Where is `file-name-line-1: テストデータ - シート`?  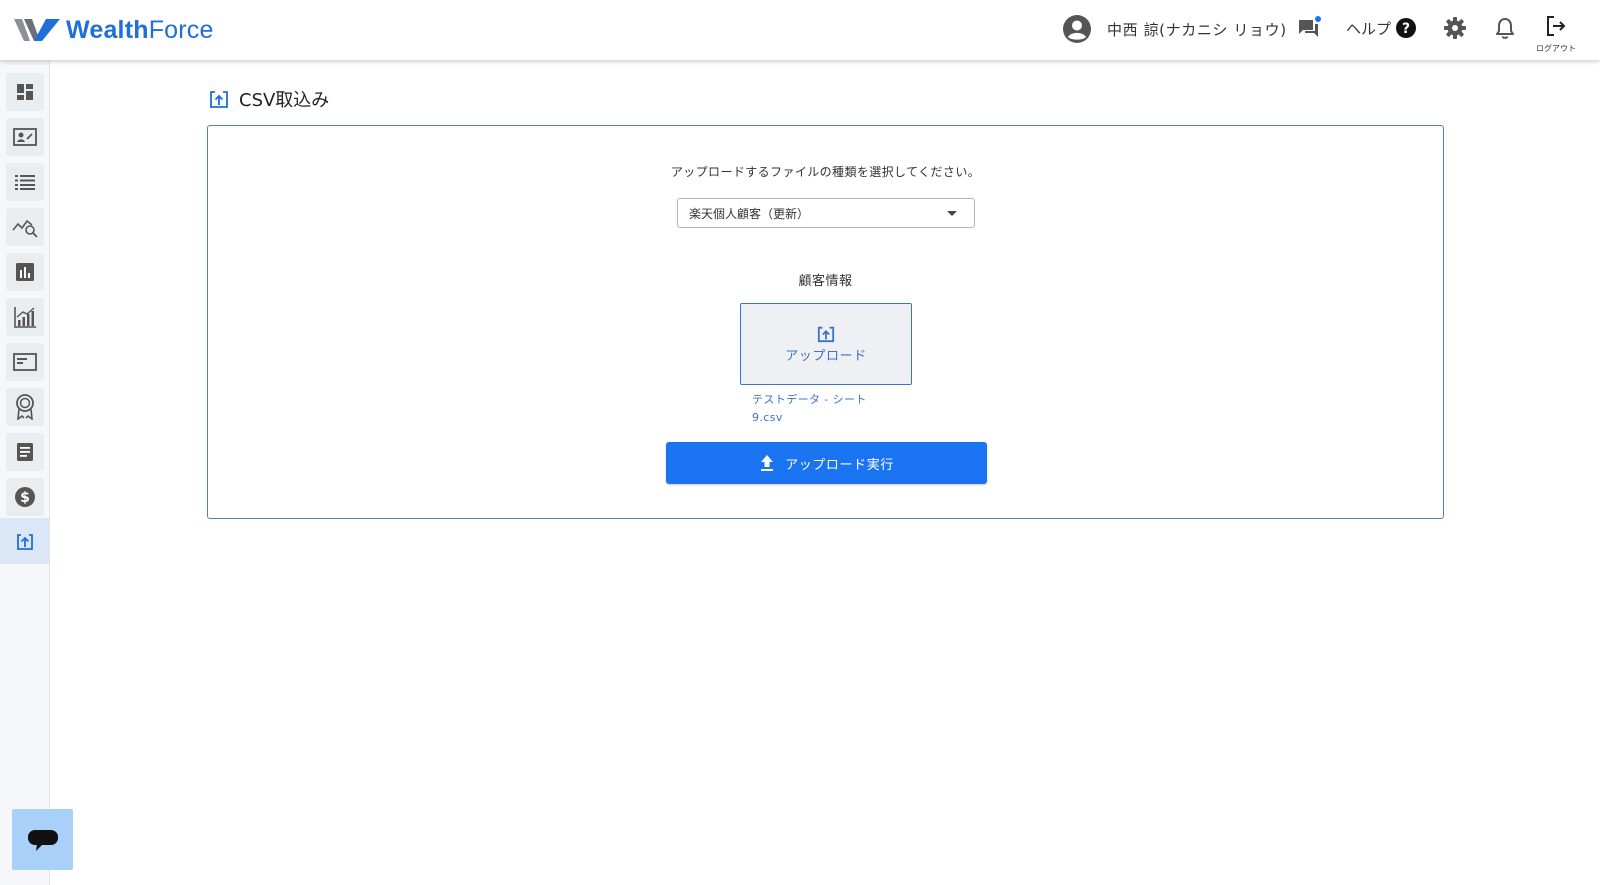 file-name-line-1: テストデータ - シート is located at coordinates (809, 399).